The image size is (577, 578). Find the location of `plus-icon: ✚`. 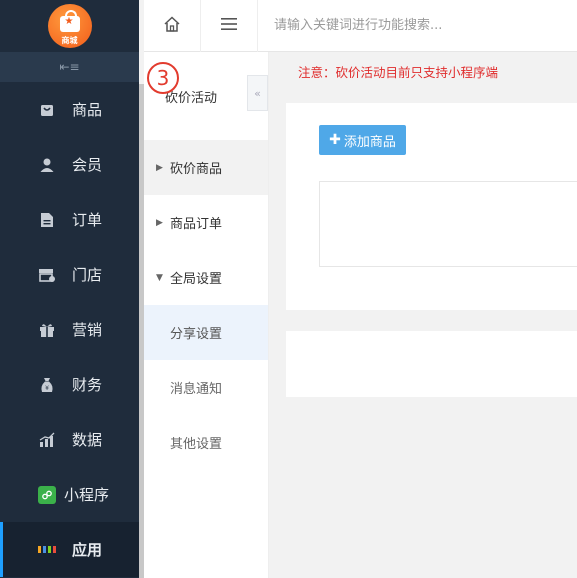

plus-icon: ✚ is located at coordinates (335, 140).